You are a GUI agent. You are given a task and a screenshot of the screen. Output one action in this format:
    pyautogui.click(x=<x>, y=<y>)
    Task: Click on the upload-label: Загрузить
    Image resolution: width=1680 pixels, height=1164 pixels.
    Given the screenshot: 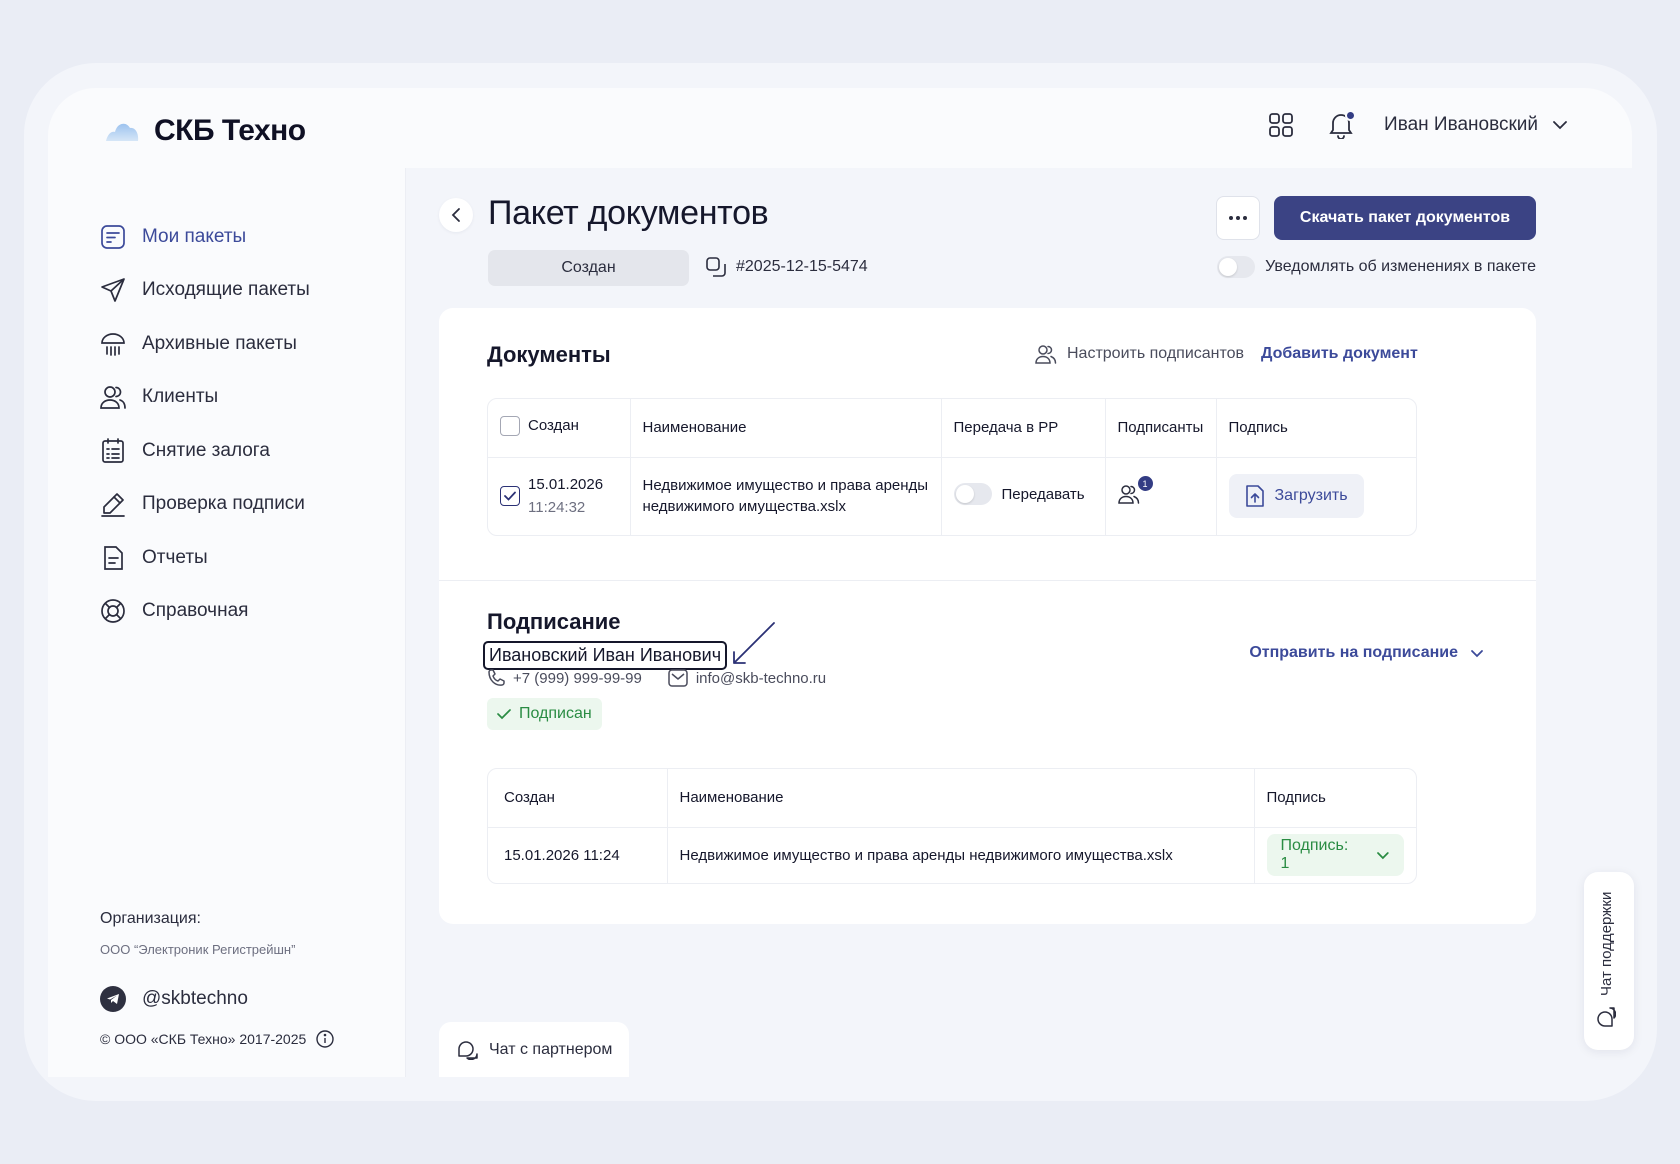 What is the action you would take?
    pyautogui.click(x=1311, y=496)
    